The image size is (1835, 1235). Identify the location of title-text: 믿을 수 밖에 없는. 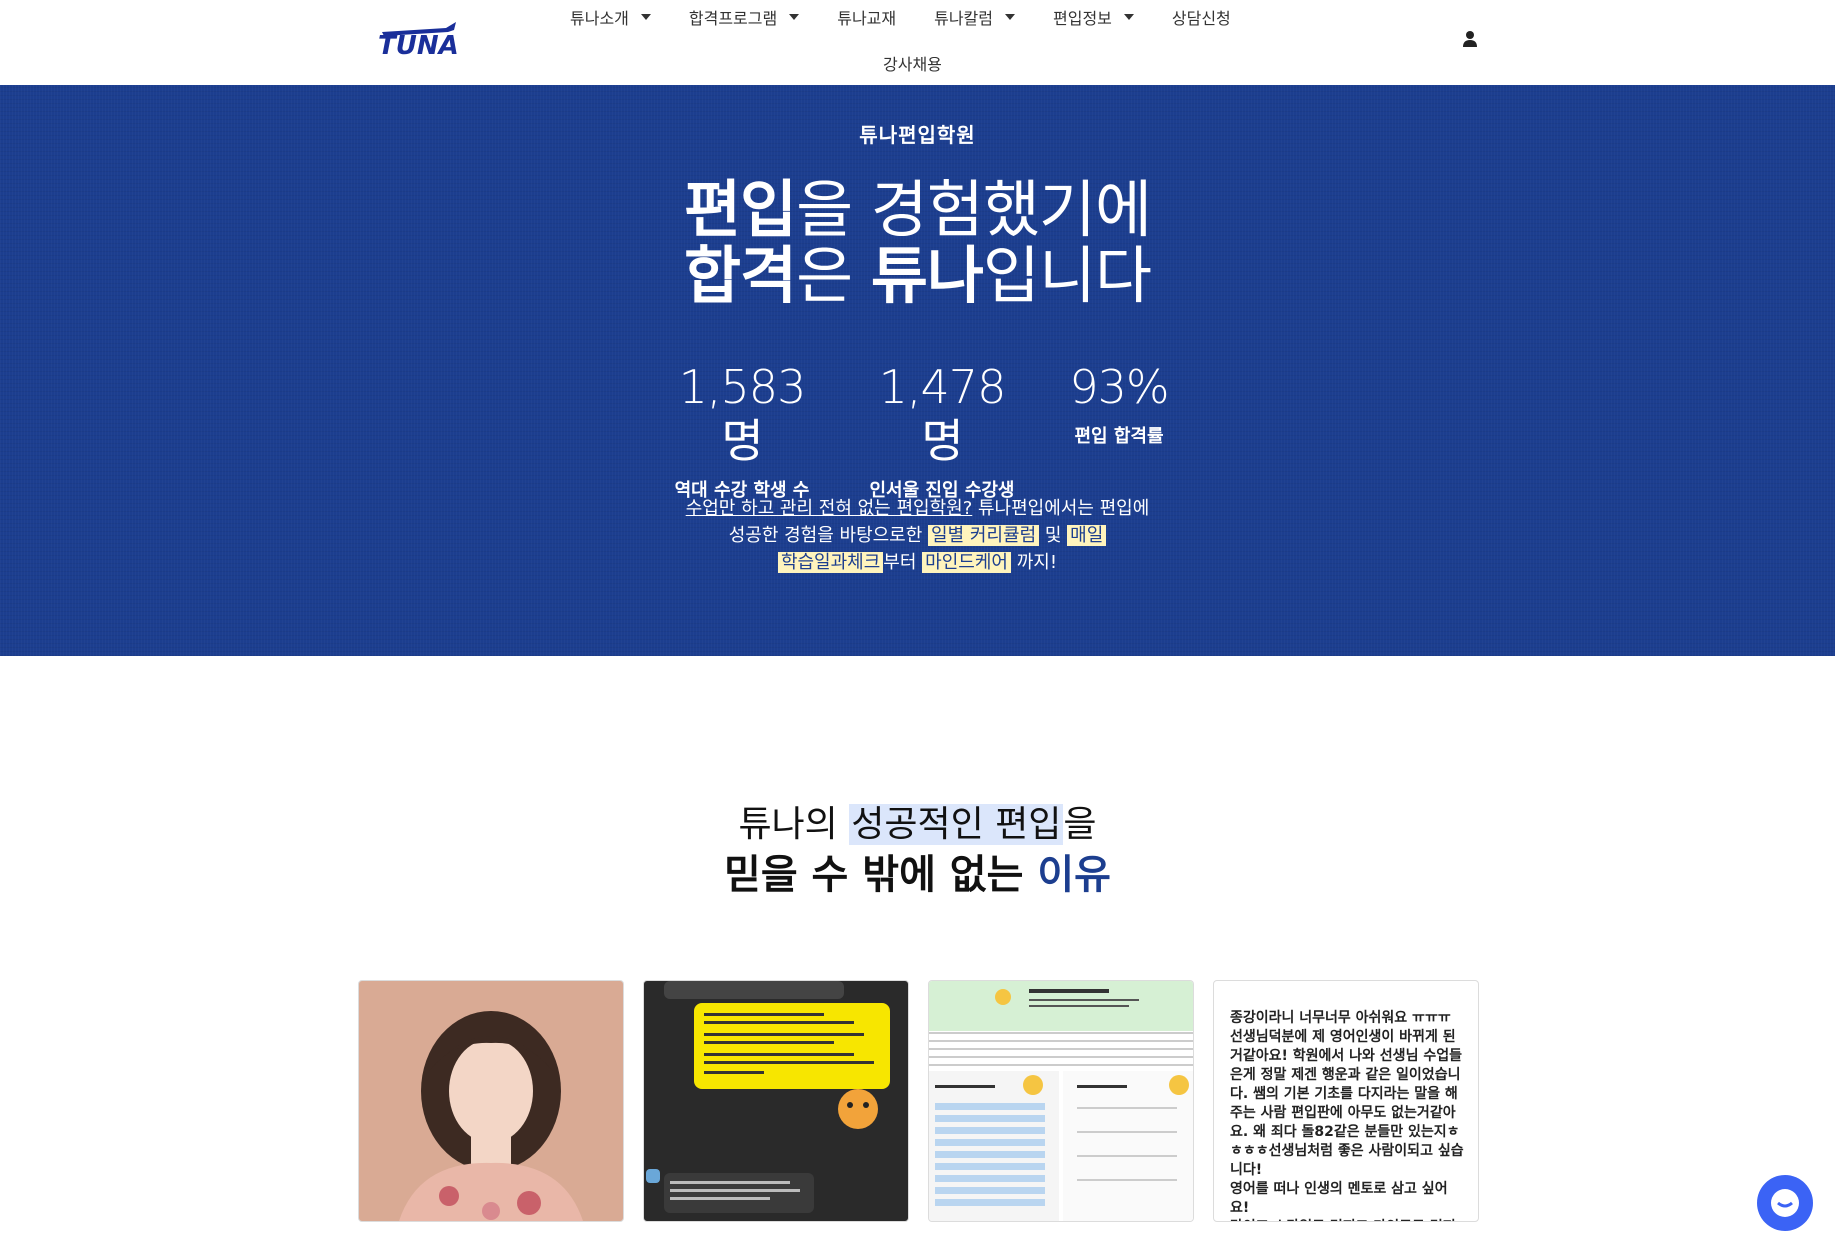
(881, 875).